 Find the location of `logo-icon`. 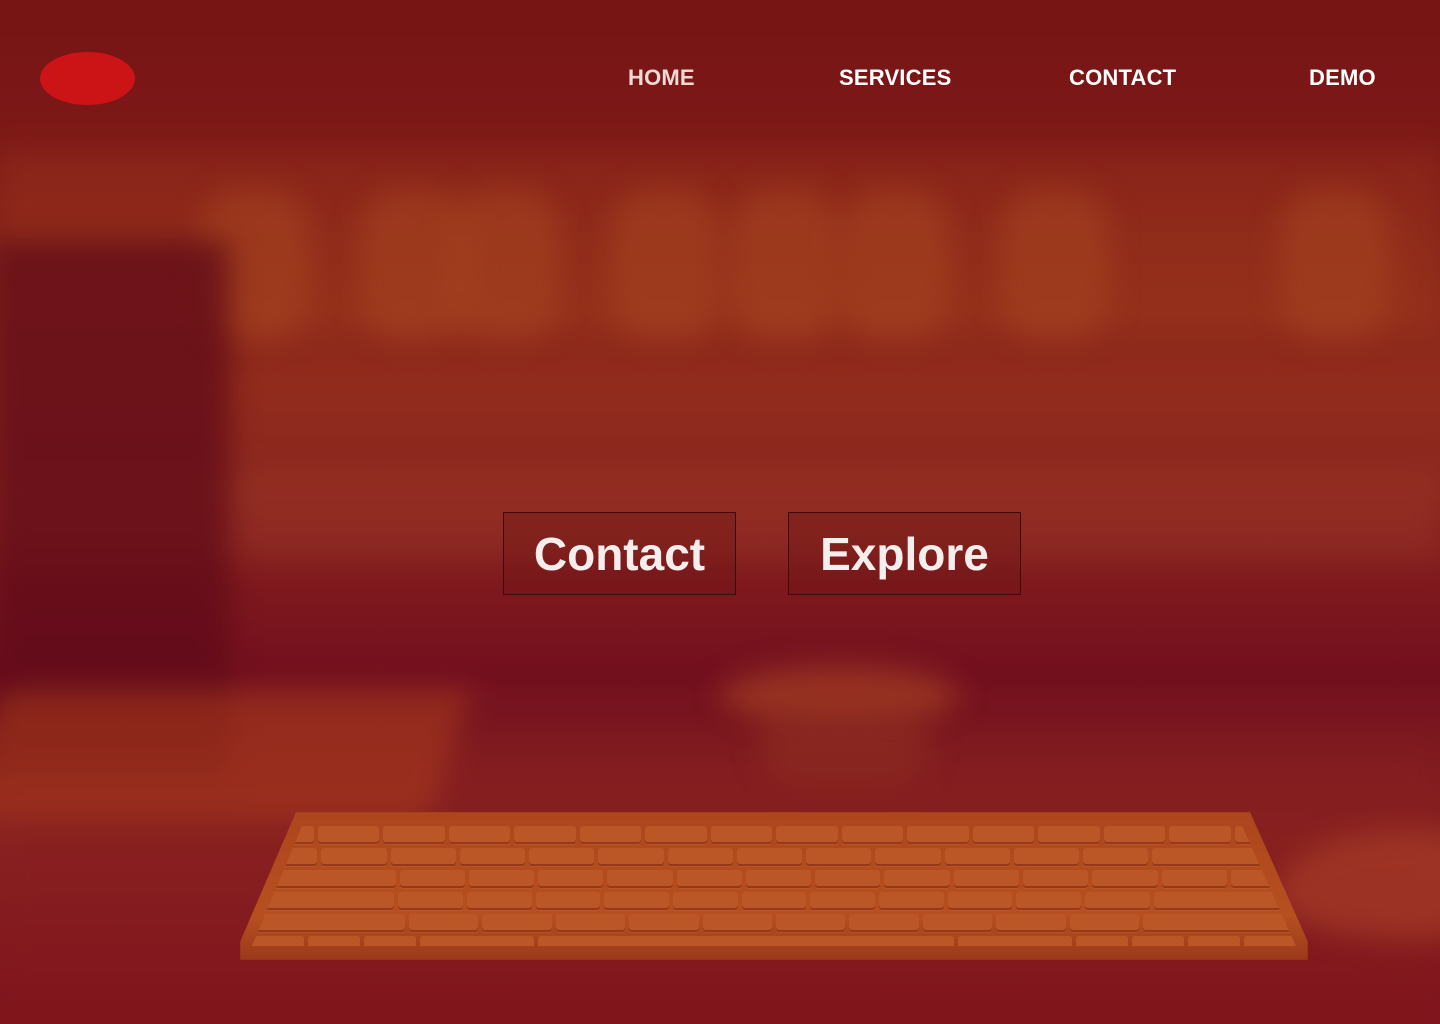

logo-icon is located at coordinates (87, 78).